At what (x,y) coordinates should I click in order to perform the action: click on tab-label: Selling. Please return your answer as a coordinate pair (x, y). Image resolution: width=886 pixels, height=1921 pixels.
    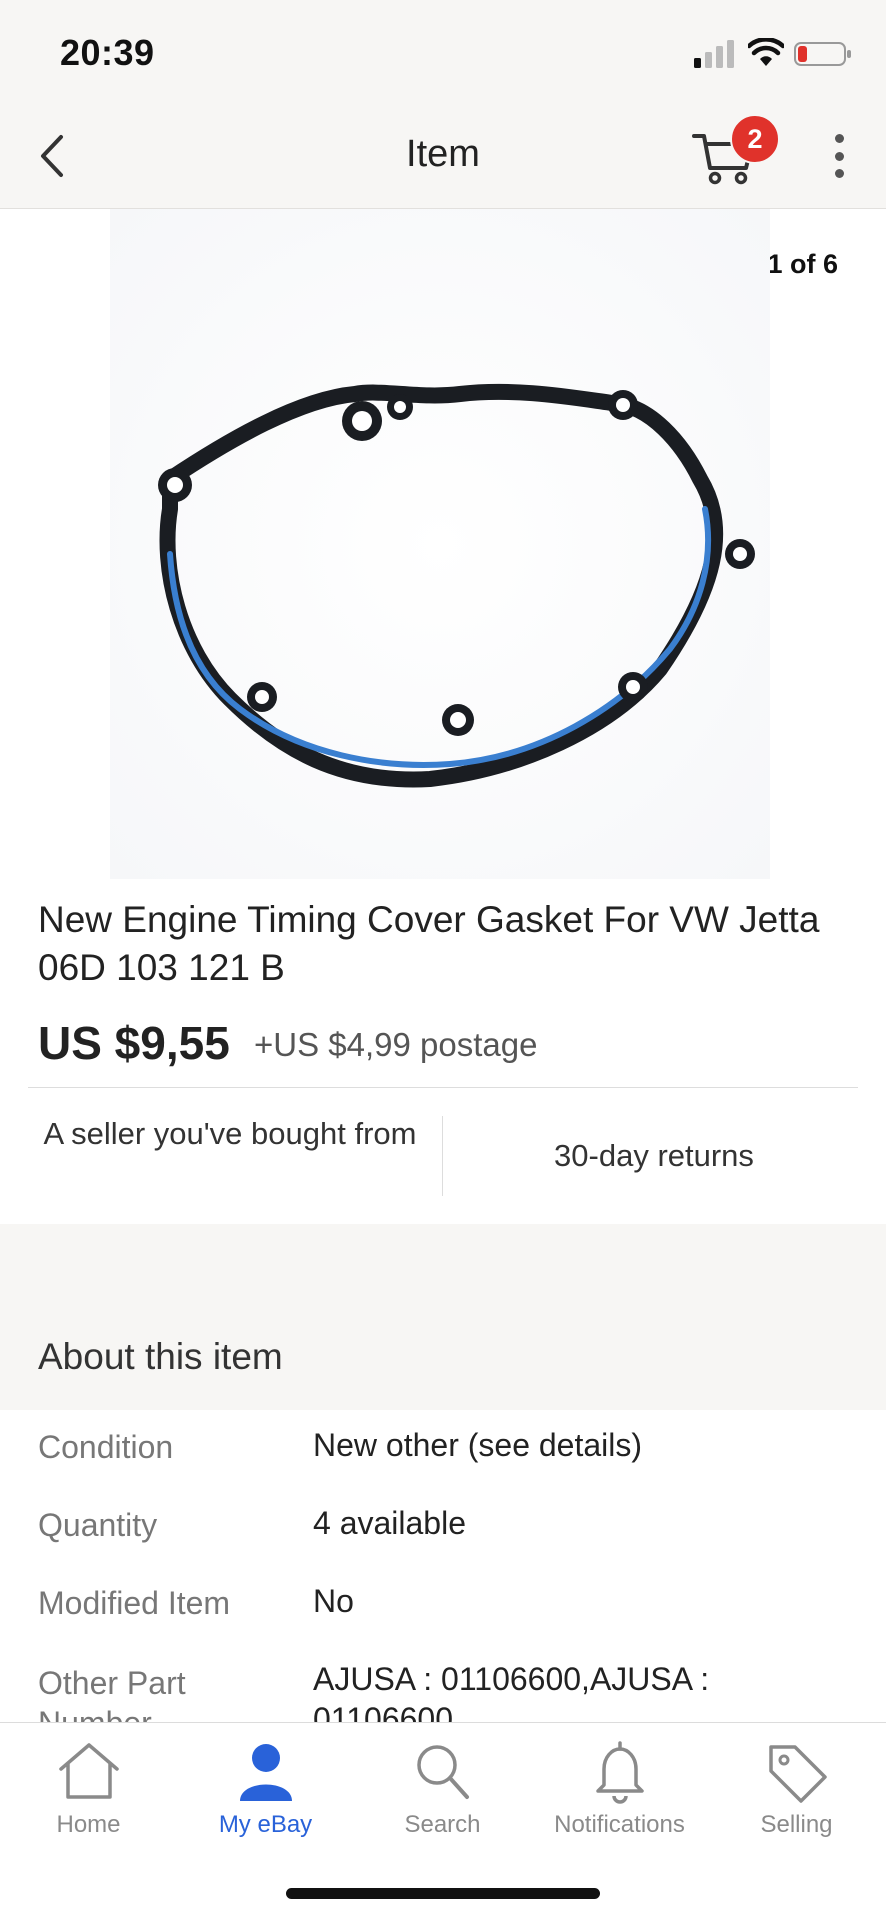
    Looking at the image, I should click on (796, 1824).